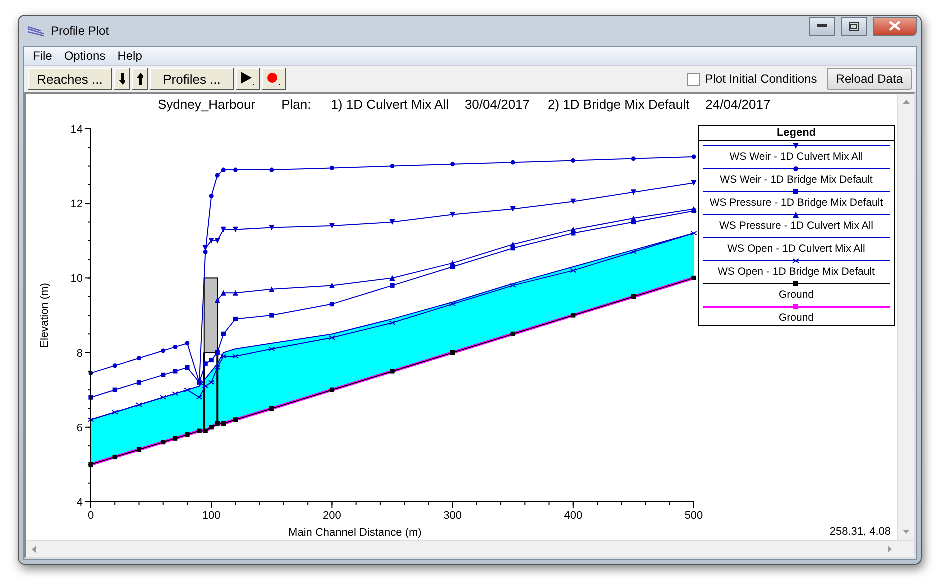  What do you see at coordinates (453, 516) in the screenshot?
I see `x-tick-label: 300` at bounding box center [453, 516].